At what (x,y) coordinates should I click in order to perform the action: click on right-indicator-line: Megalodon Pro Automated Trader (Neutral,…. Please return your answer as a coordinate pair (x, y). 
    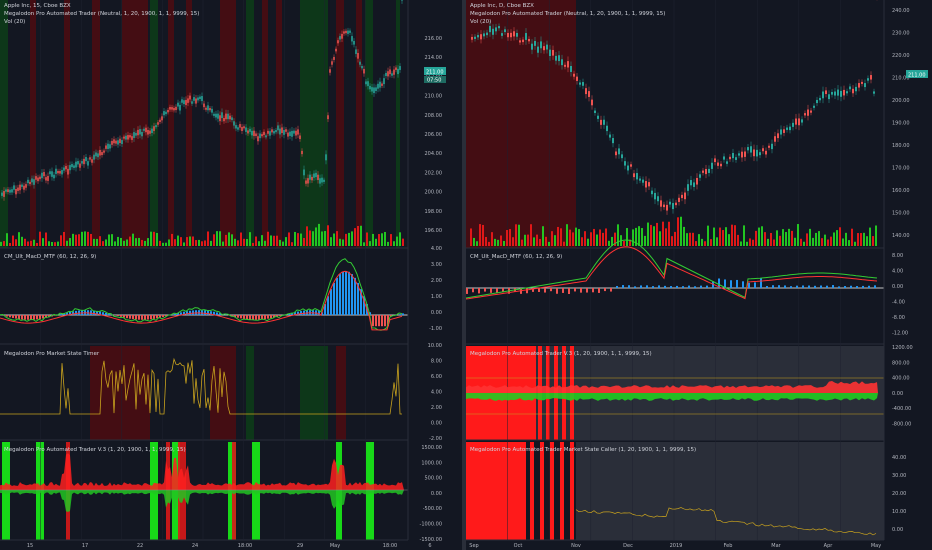
    Looking at the image, I should click on (567, 14).